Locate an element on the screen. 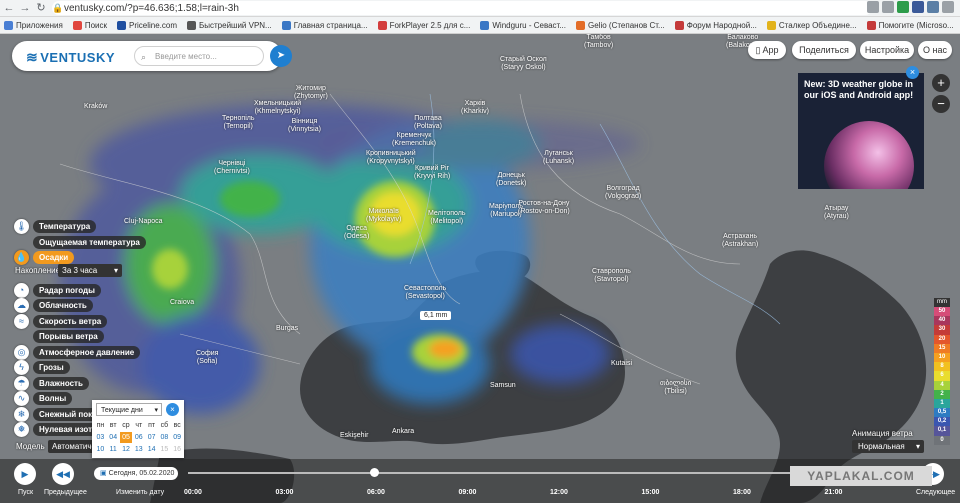 The image size is (960, 503). header-bar: ≋ VENTUSKY ⌕ Введите место... ➤ is located at coordinates (152, 56).